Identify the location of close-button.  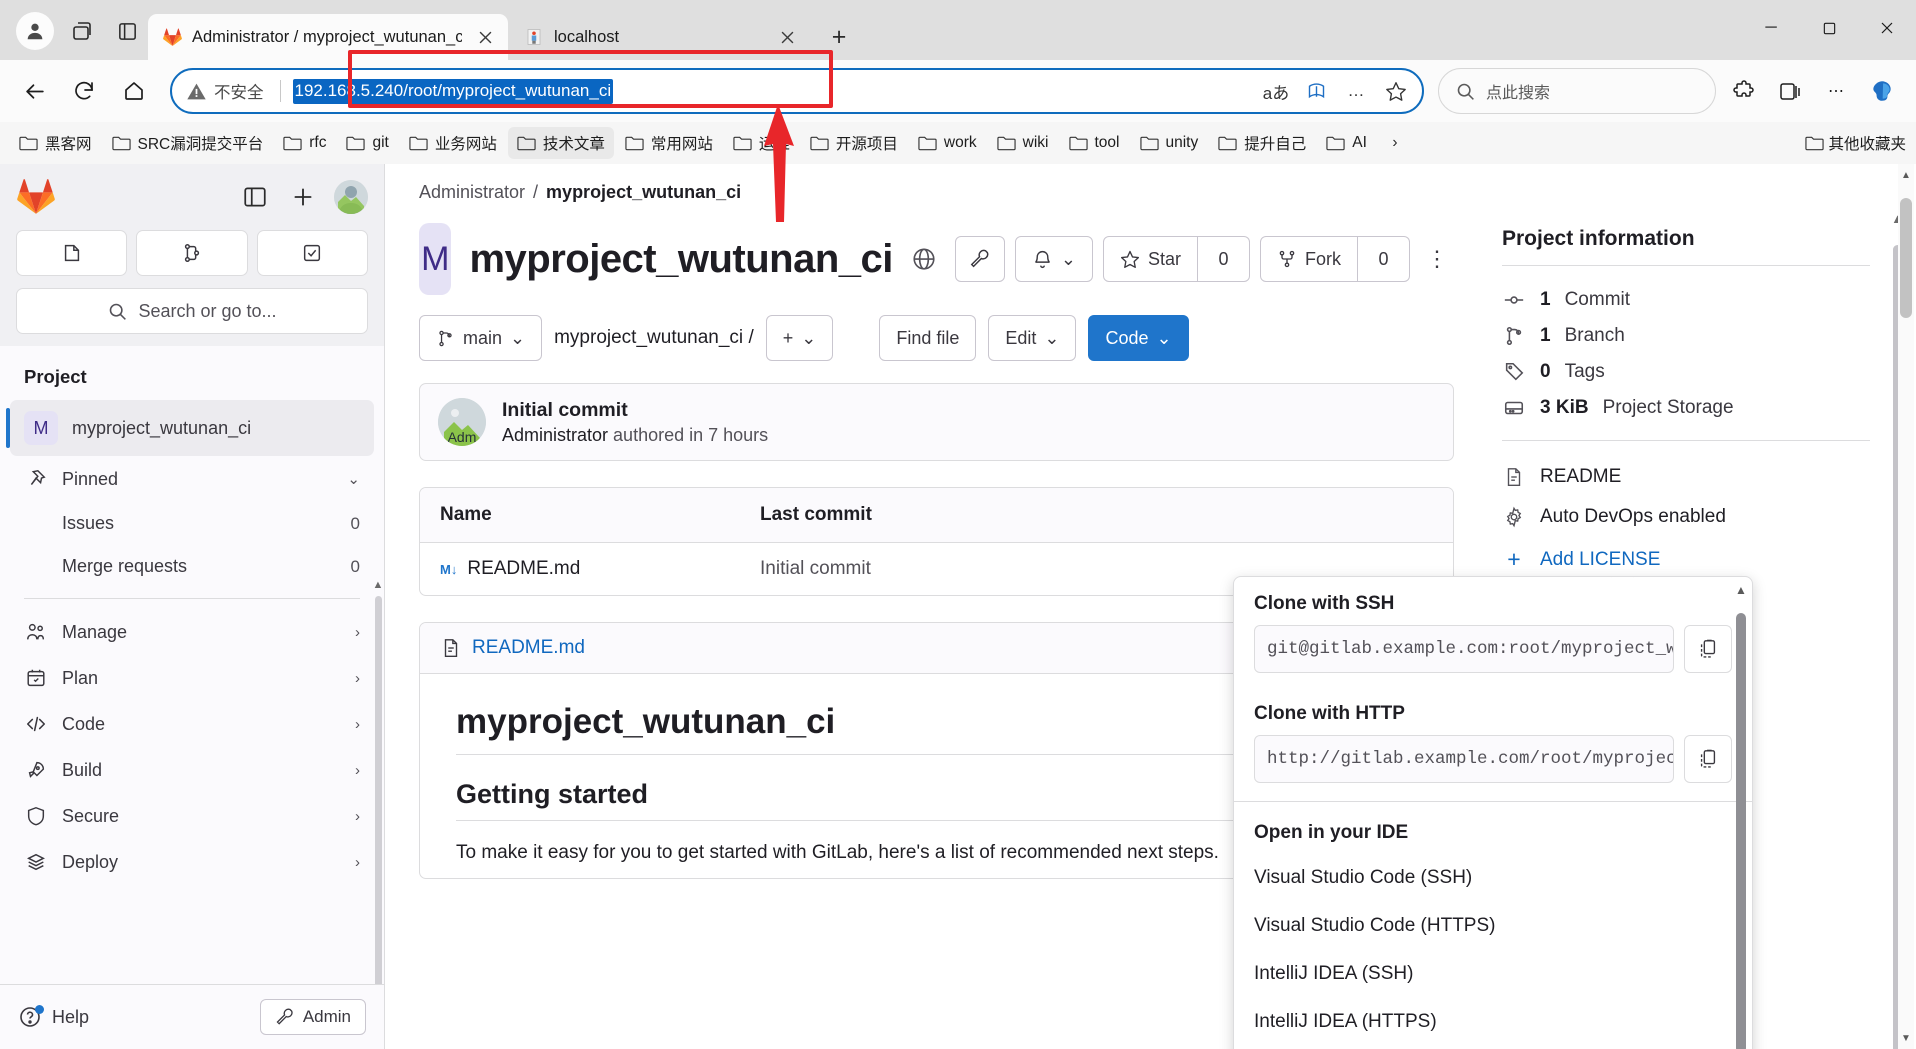
(1887, 28).